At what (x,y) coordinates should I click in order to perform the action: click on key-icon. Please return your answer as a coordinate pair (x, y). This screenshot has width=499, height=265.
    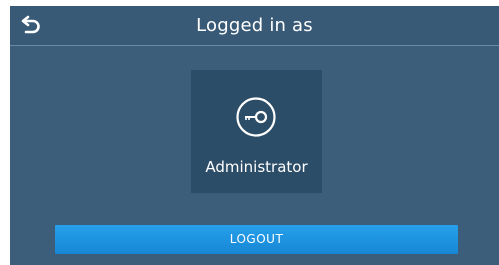
    Looking at the image, I should click on (256, 117).